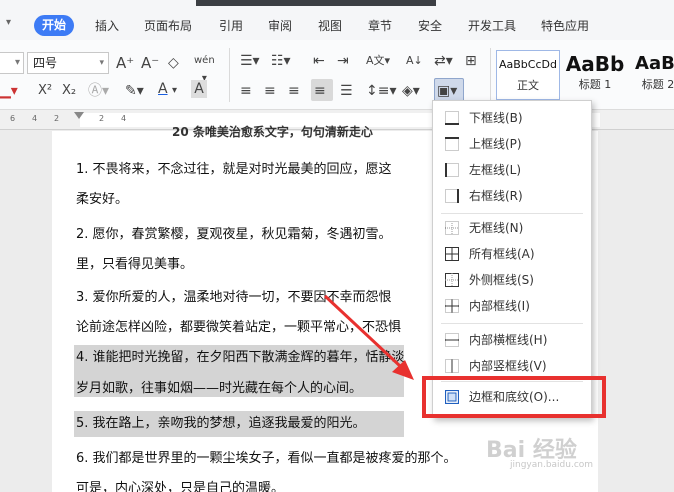 Image resolution: width=674 pixels, height=492 pixels. Describe the element at coordinates (319, 61) in the screenshot. I see `decrease-indent-icon: ⇤` at that location.